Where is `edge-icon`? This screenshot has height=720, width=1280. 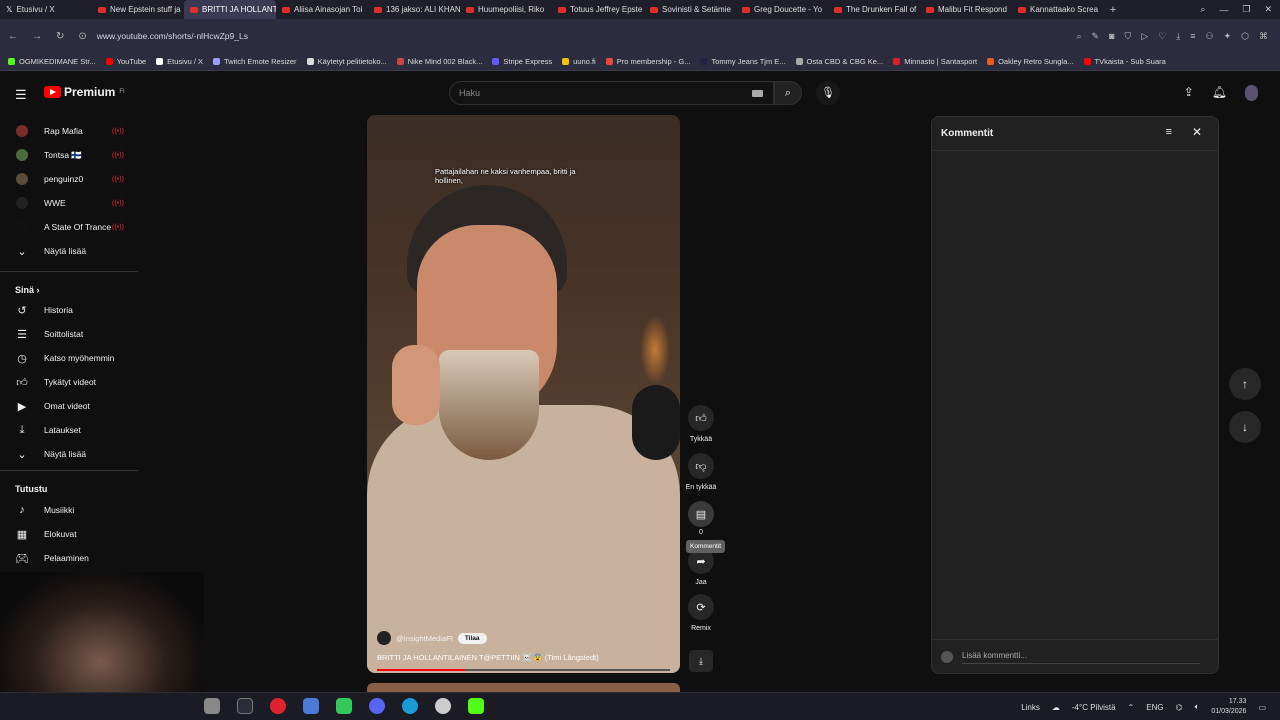
edge-icon is located at coordinates (410, 706).